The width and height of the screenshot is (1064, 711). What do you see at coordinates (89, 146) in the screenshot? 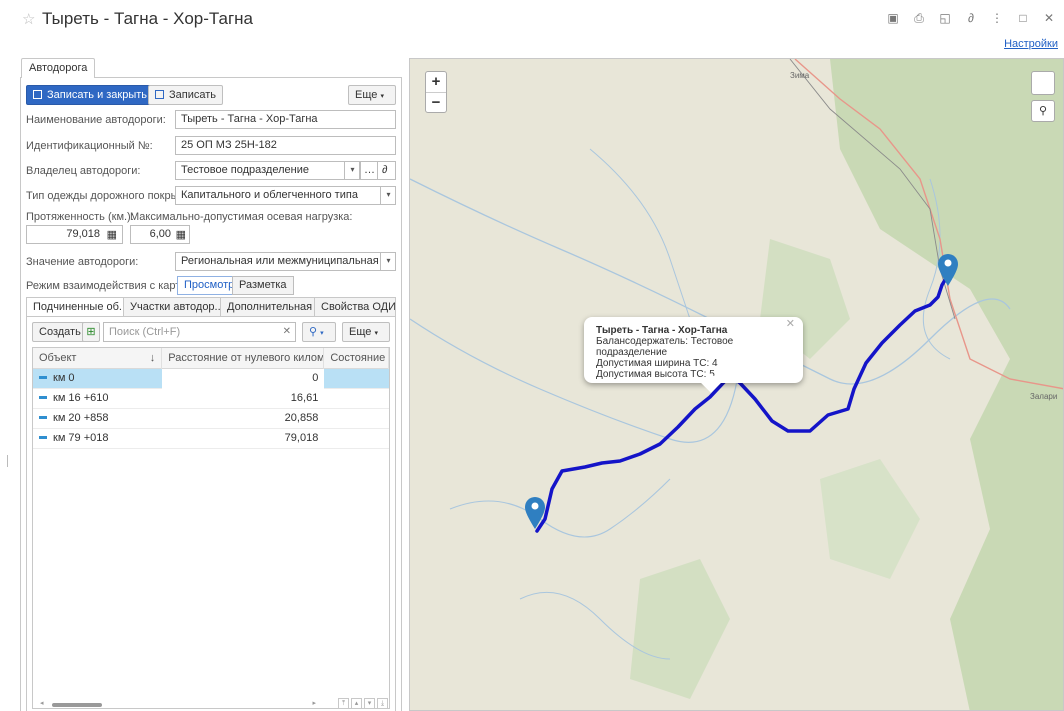
I see `id-label: Идентификационный №:` at bounding box center [89, 146].